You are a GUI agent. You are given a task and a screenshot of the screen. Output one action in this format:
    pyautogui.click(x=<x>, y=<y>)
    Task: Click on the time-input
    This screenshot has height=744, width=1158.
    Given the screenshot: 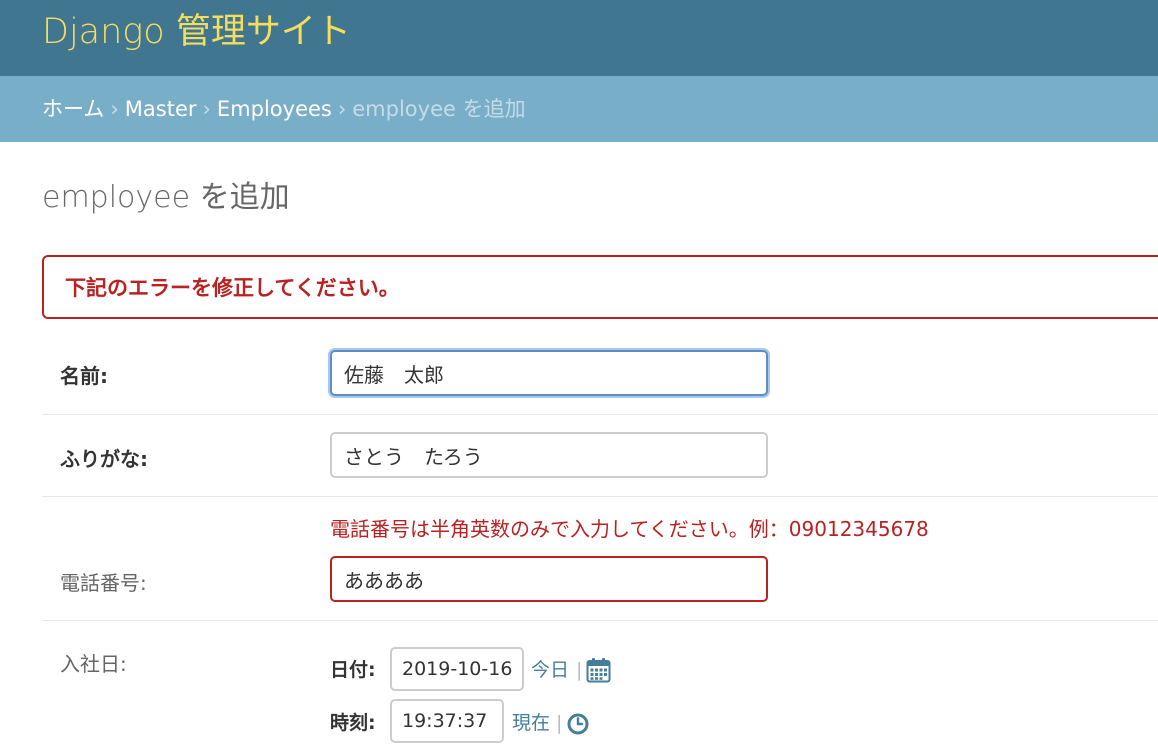 What is the action you would take?
    pyautogui.click(x=447, y=721)
    